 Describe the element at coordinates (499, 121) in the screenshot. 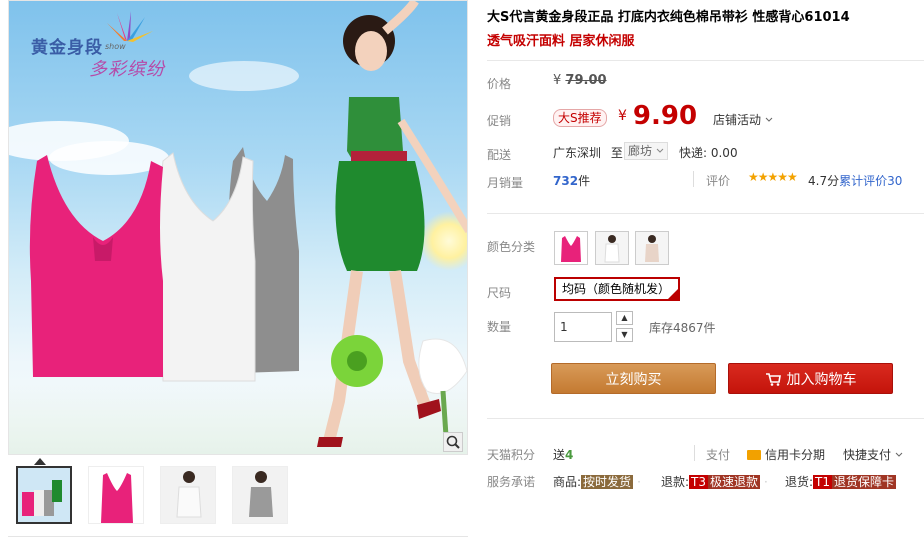

I see `promo-label: 促销` at that location.